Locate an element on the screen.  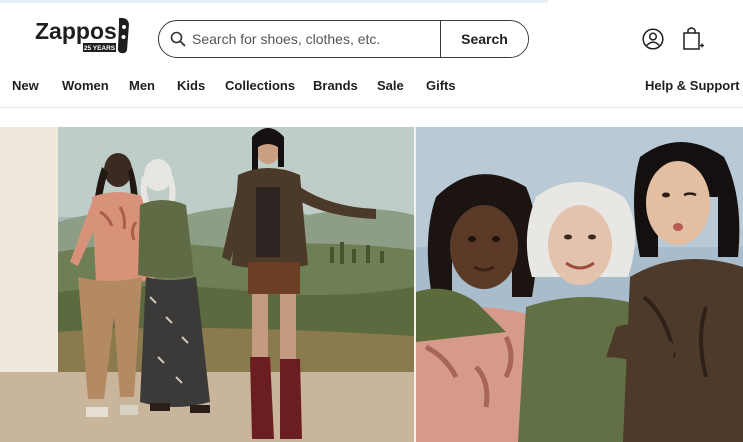
logo-badge: 25 YEARS is located at coordinates (100, 48).